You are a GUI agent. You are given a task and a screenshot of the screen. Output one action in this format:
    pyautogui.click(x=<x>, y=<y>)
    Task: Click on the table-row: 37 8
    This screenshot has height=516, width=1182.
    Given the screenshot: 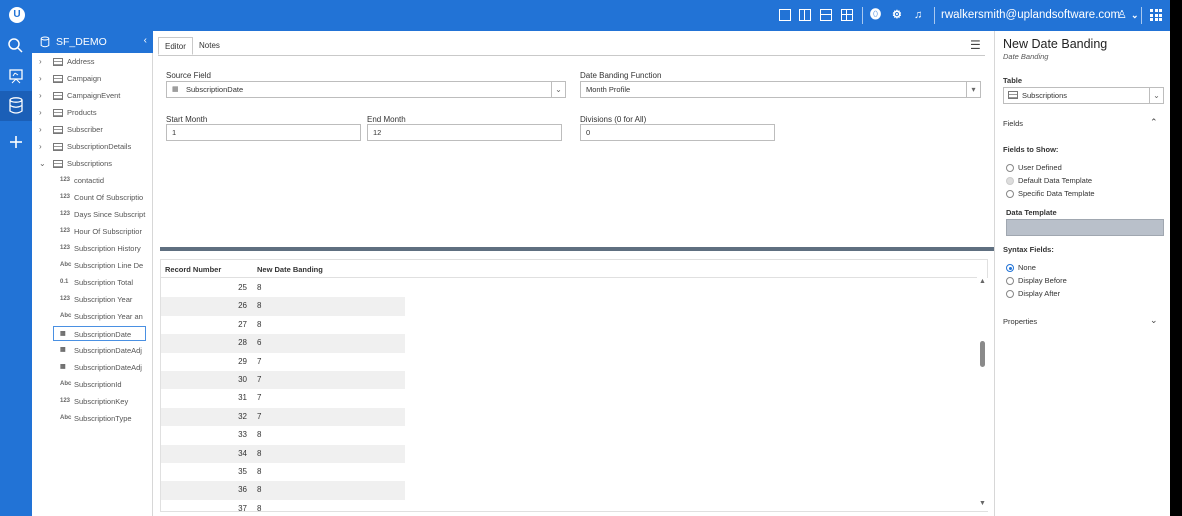 What is the action you would take?
    pyautogui.click(x=283, y=508)
    